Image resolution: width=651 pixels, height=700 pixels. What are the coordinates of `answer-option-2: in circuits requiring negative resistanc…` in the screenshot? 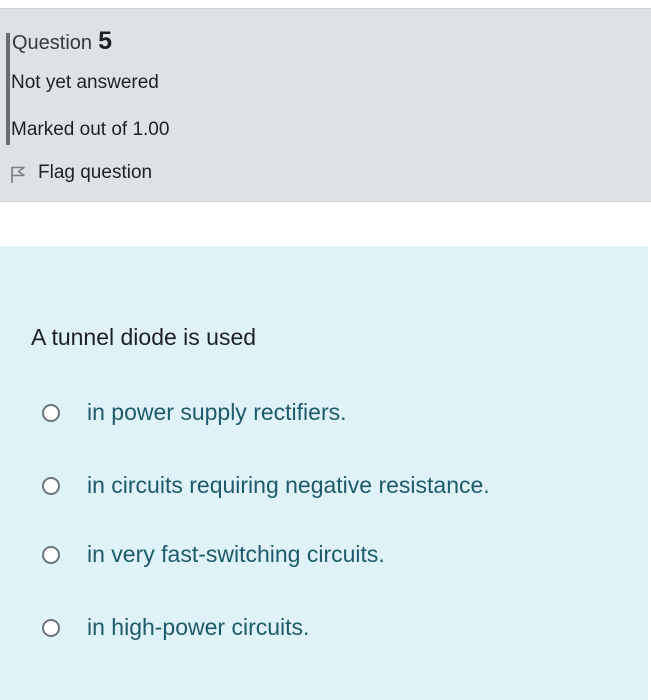 It's located at (266, 485).